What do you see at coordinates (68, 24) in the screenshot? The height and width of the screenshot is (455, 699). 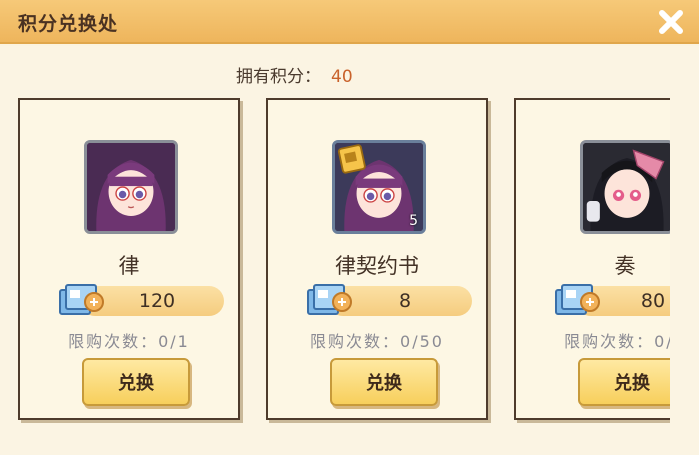 I see `window-title: 积分兑换处` at bounding box center [68, 24].